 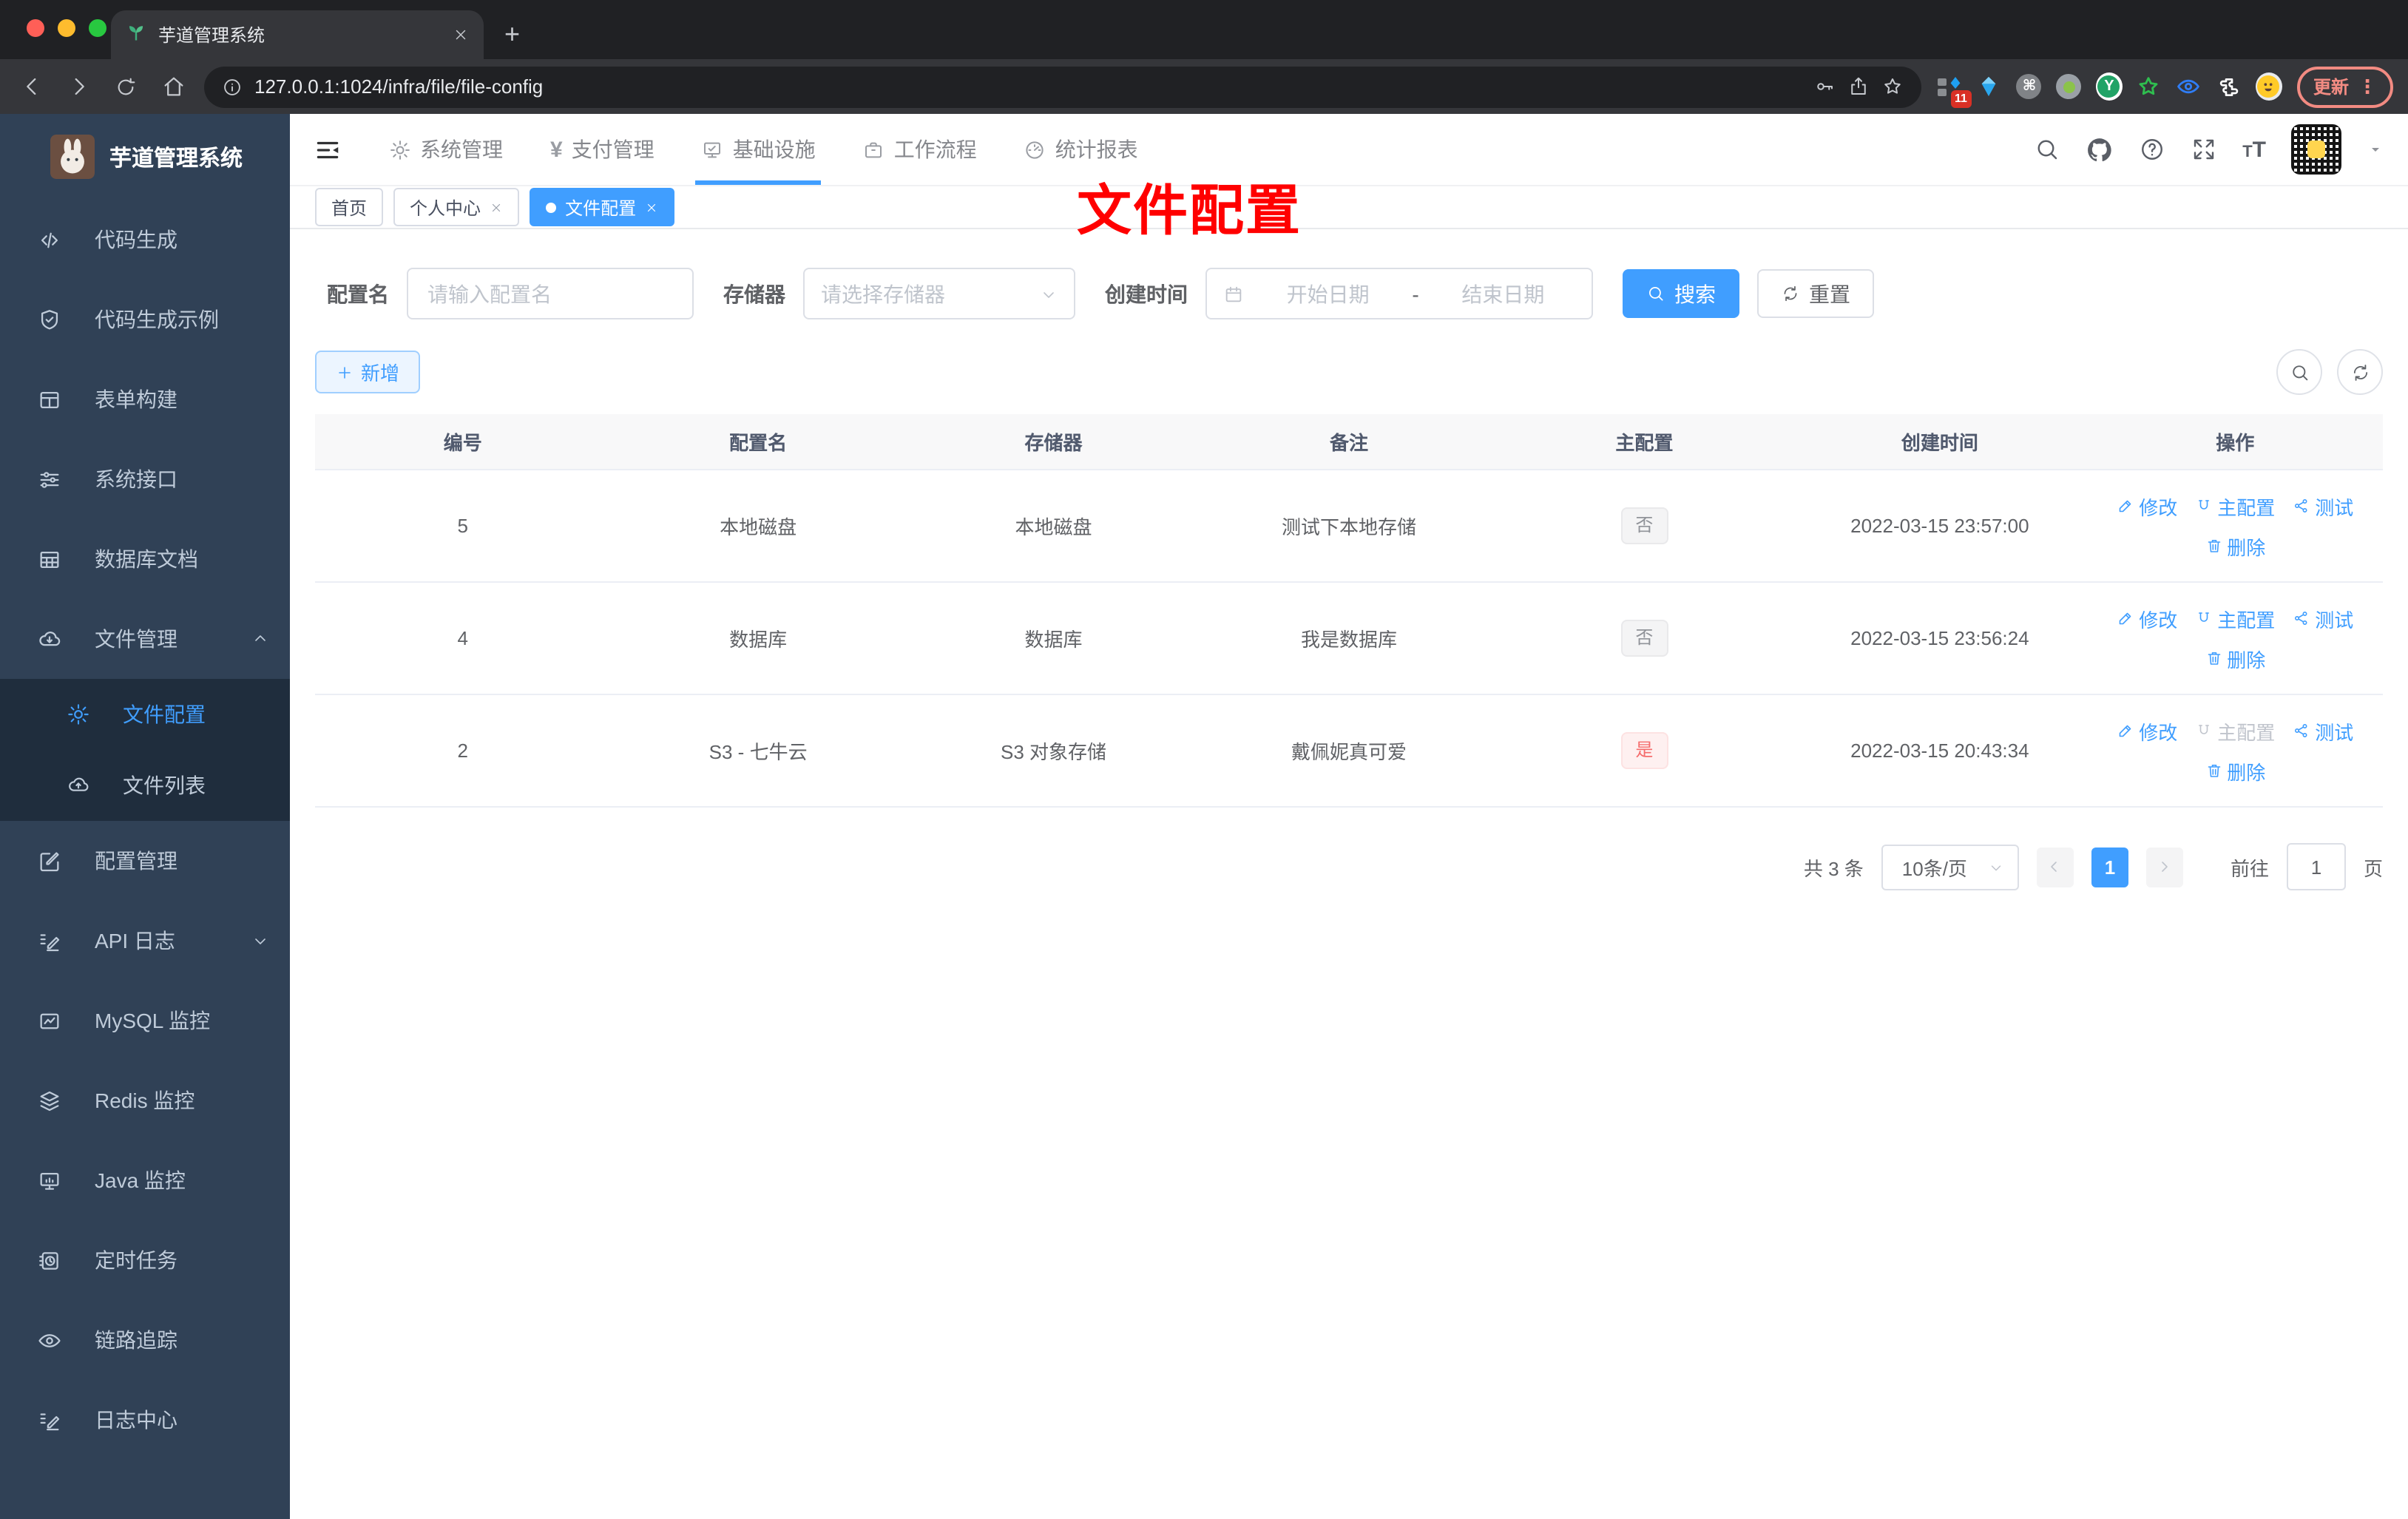 I want to click on col-remark: 备注, so click(x=1348, y=443).